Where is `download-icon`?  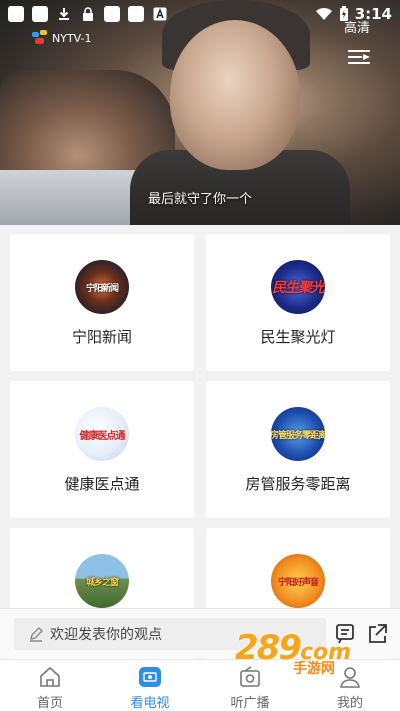 download-icon is located at coordinates (64, 14).